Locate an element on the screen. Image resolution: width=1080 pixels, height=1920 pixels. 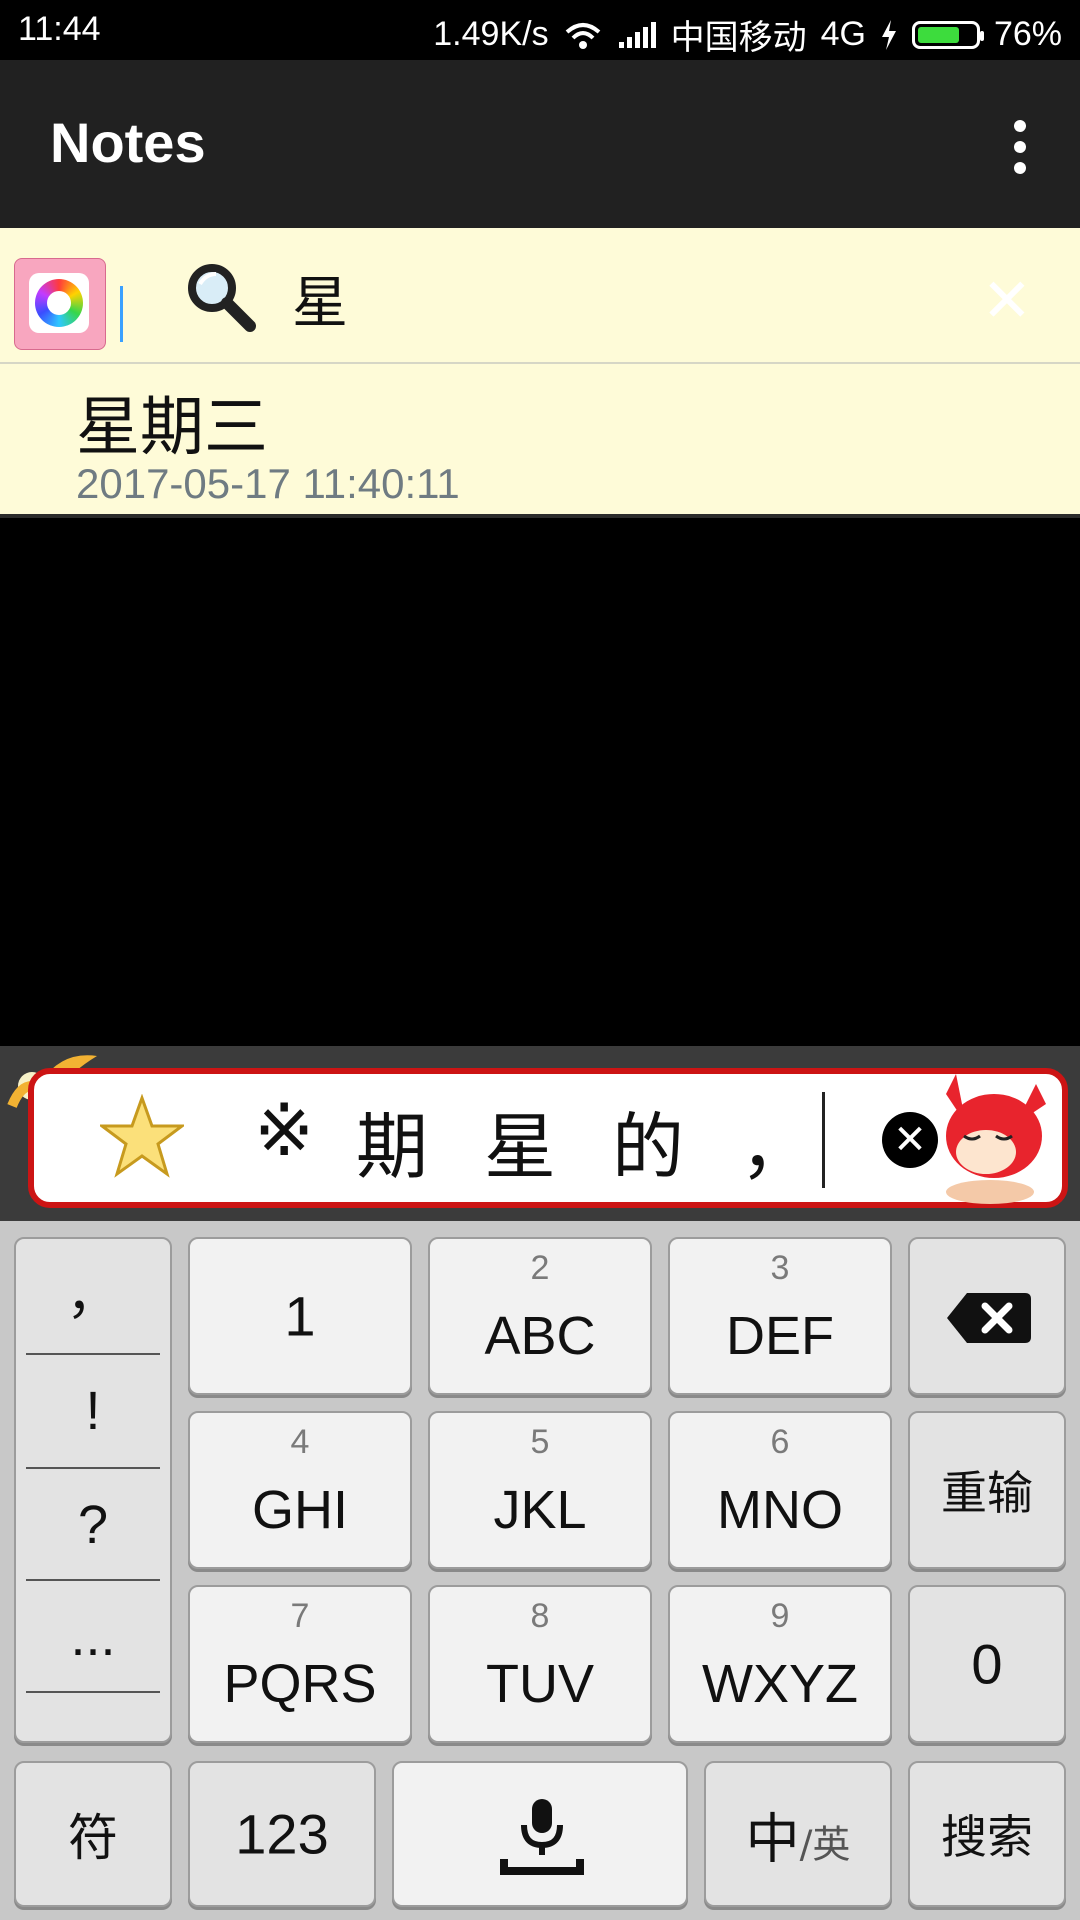
key-3-def: 3 DEF is located at coordinates (780, 1316).